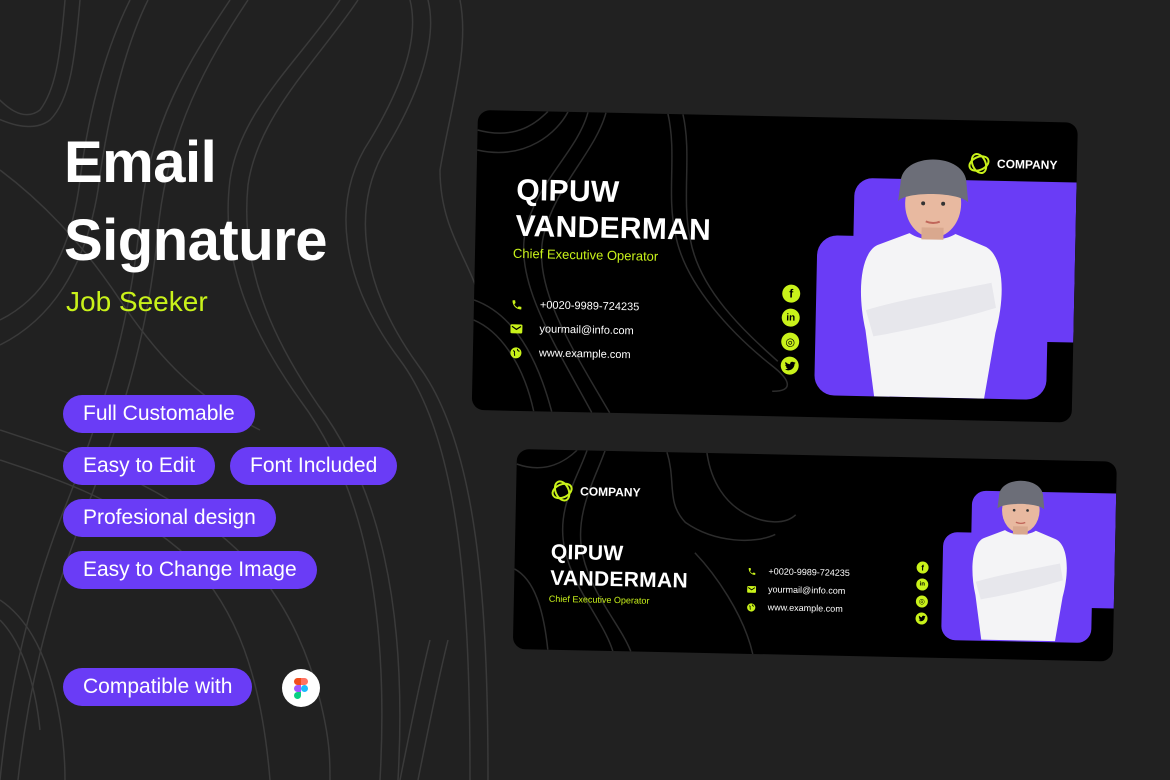 The image size is (1170, 780). What do you see at coordinates (562, 491) in the screenshot?
I see `company-logo-icon` at bounding box center [562, 491].